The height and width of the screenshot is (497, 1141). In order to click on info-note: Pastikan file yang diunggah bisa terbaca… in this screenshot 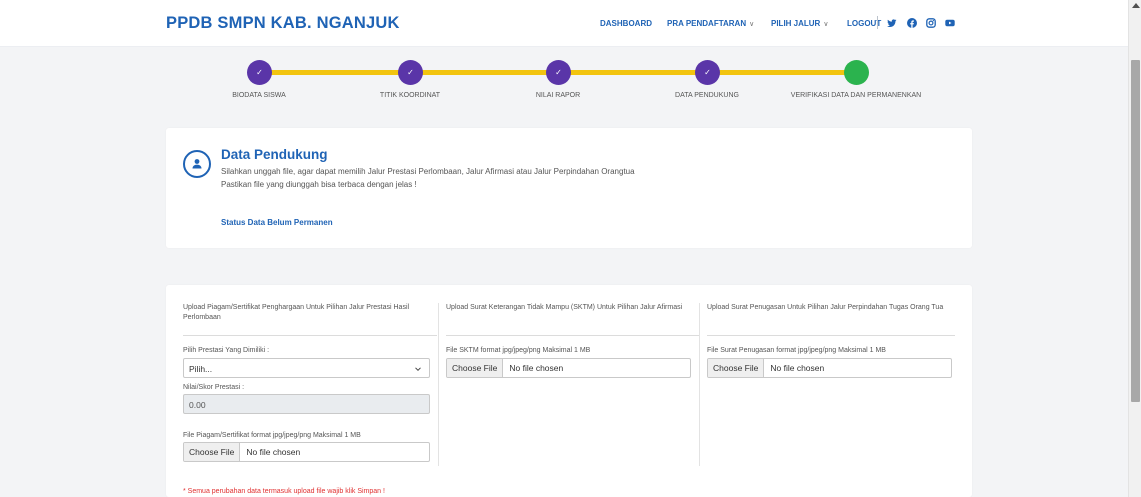, I will do `click(319, 184)`.